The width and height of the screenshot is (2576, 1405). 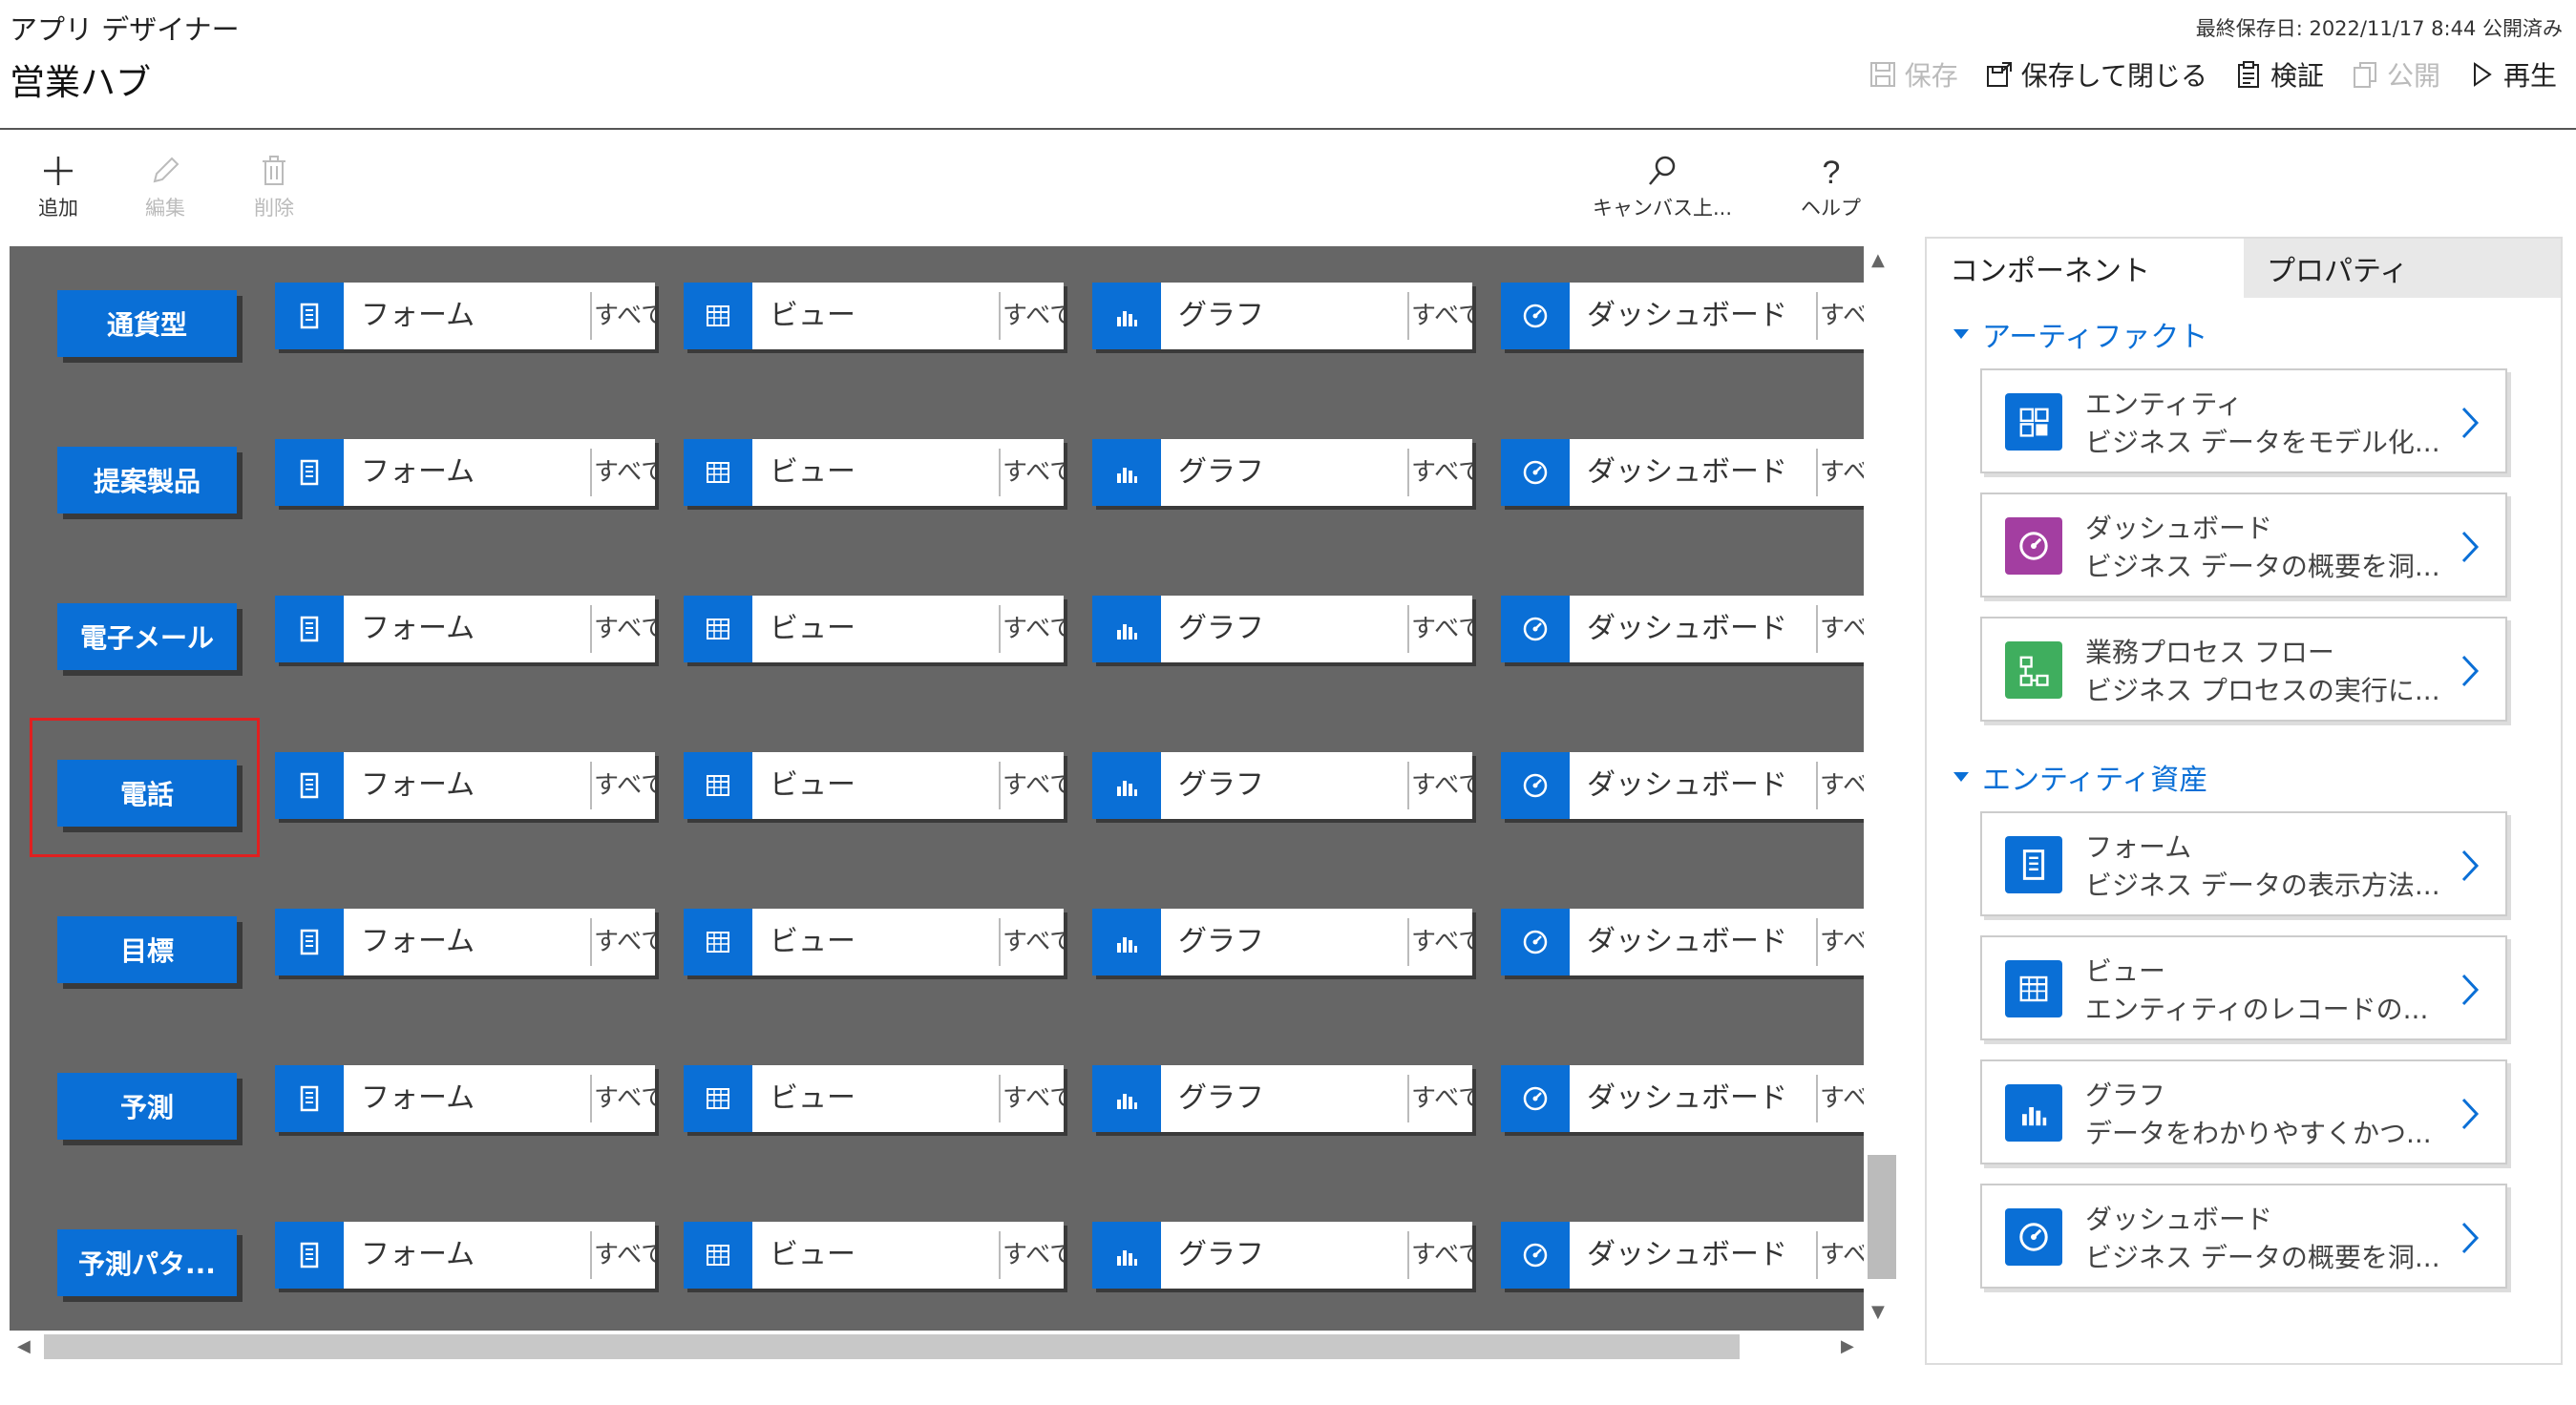 I want to click on artifacts-section-header: アーティファクト, so click(x=2079, y=334).